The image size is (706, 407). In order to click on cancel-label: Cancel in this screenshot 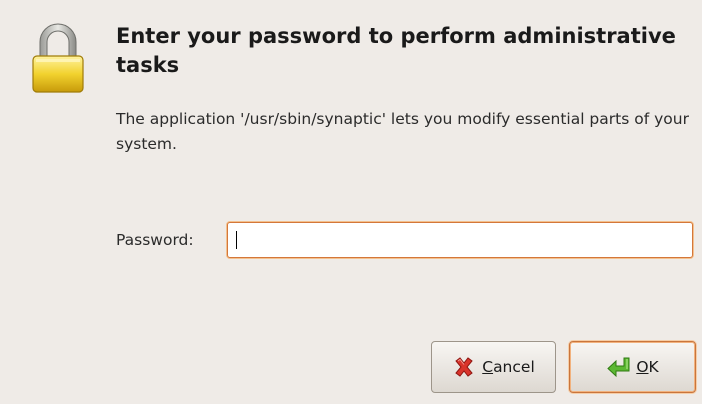, I will do `click(508, 367)`.